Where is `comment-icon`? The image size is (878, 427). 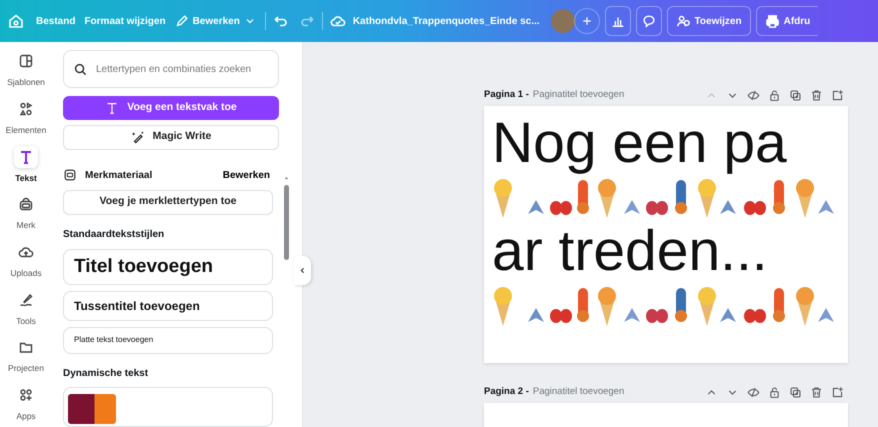 comment-icon is located at coordinates (649, 21).